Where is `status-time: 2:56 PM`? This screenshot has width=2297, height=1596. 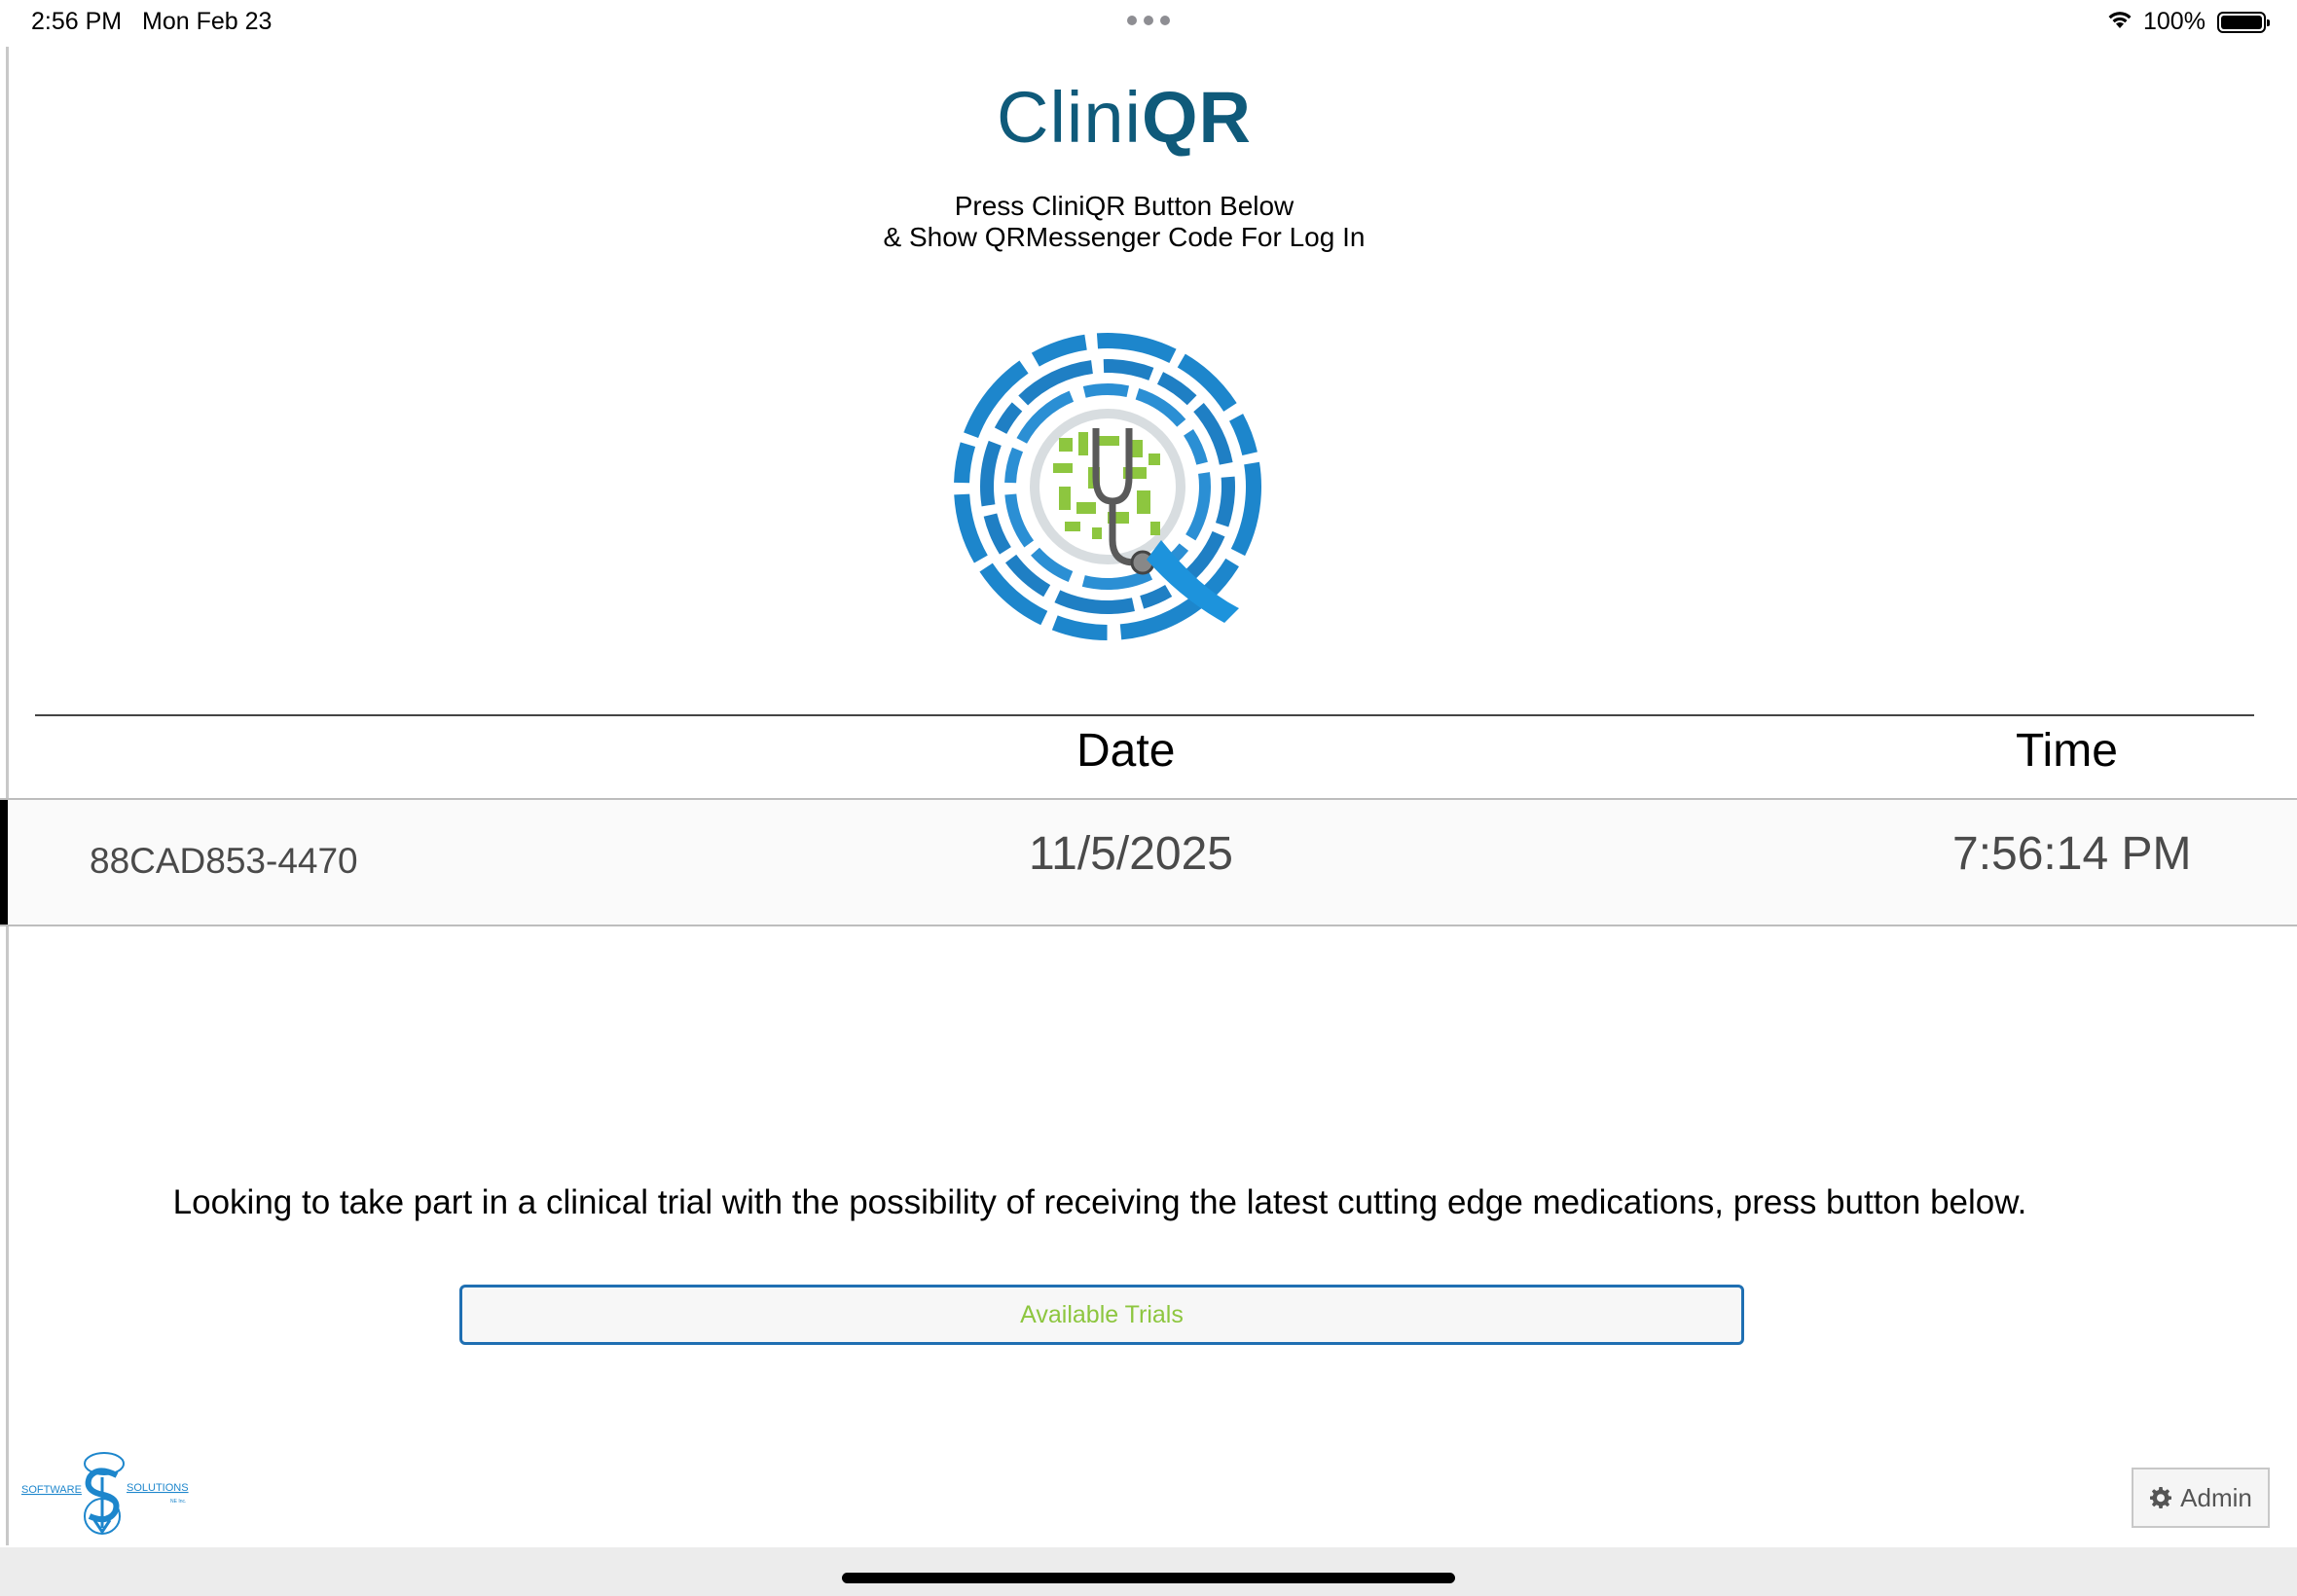 status-time: 2:56 PM is located at coordinates (77, 21).